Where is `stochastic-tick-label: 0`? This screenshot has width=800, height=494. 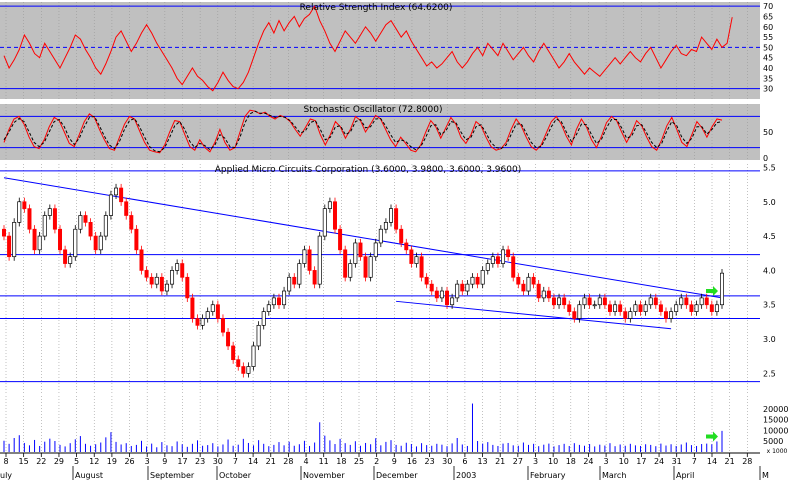
stochastic-tick-label: 0 is located at coordinates (765, 158).